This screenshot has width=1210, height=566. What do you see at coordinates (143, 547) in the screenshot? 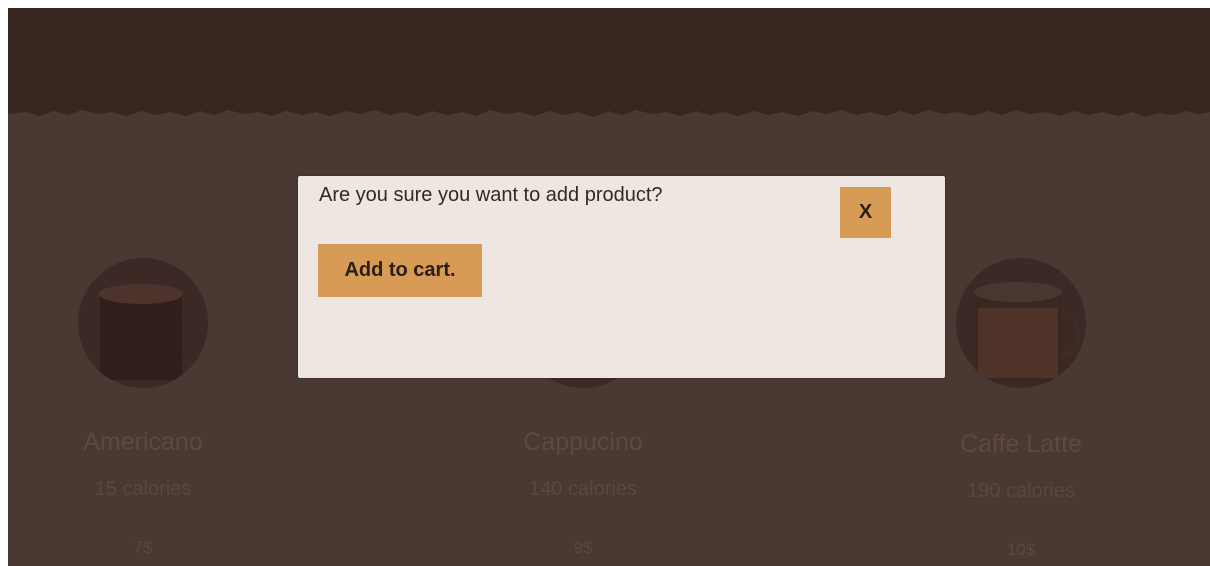
I see `product-price: 7$` at bounding box center [143, 547].